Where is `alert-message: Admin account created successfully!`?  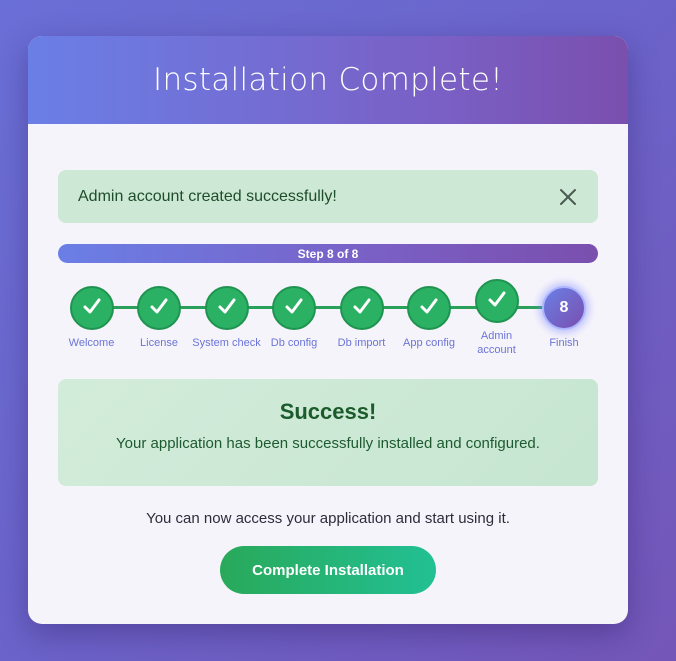 alert-message: Admin account created successfully! is located at coordinates (207, 196).